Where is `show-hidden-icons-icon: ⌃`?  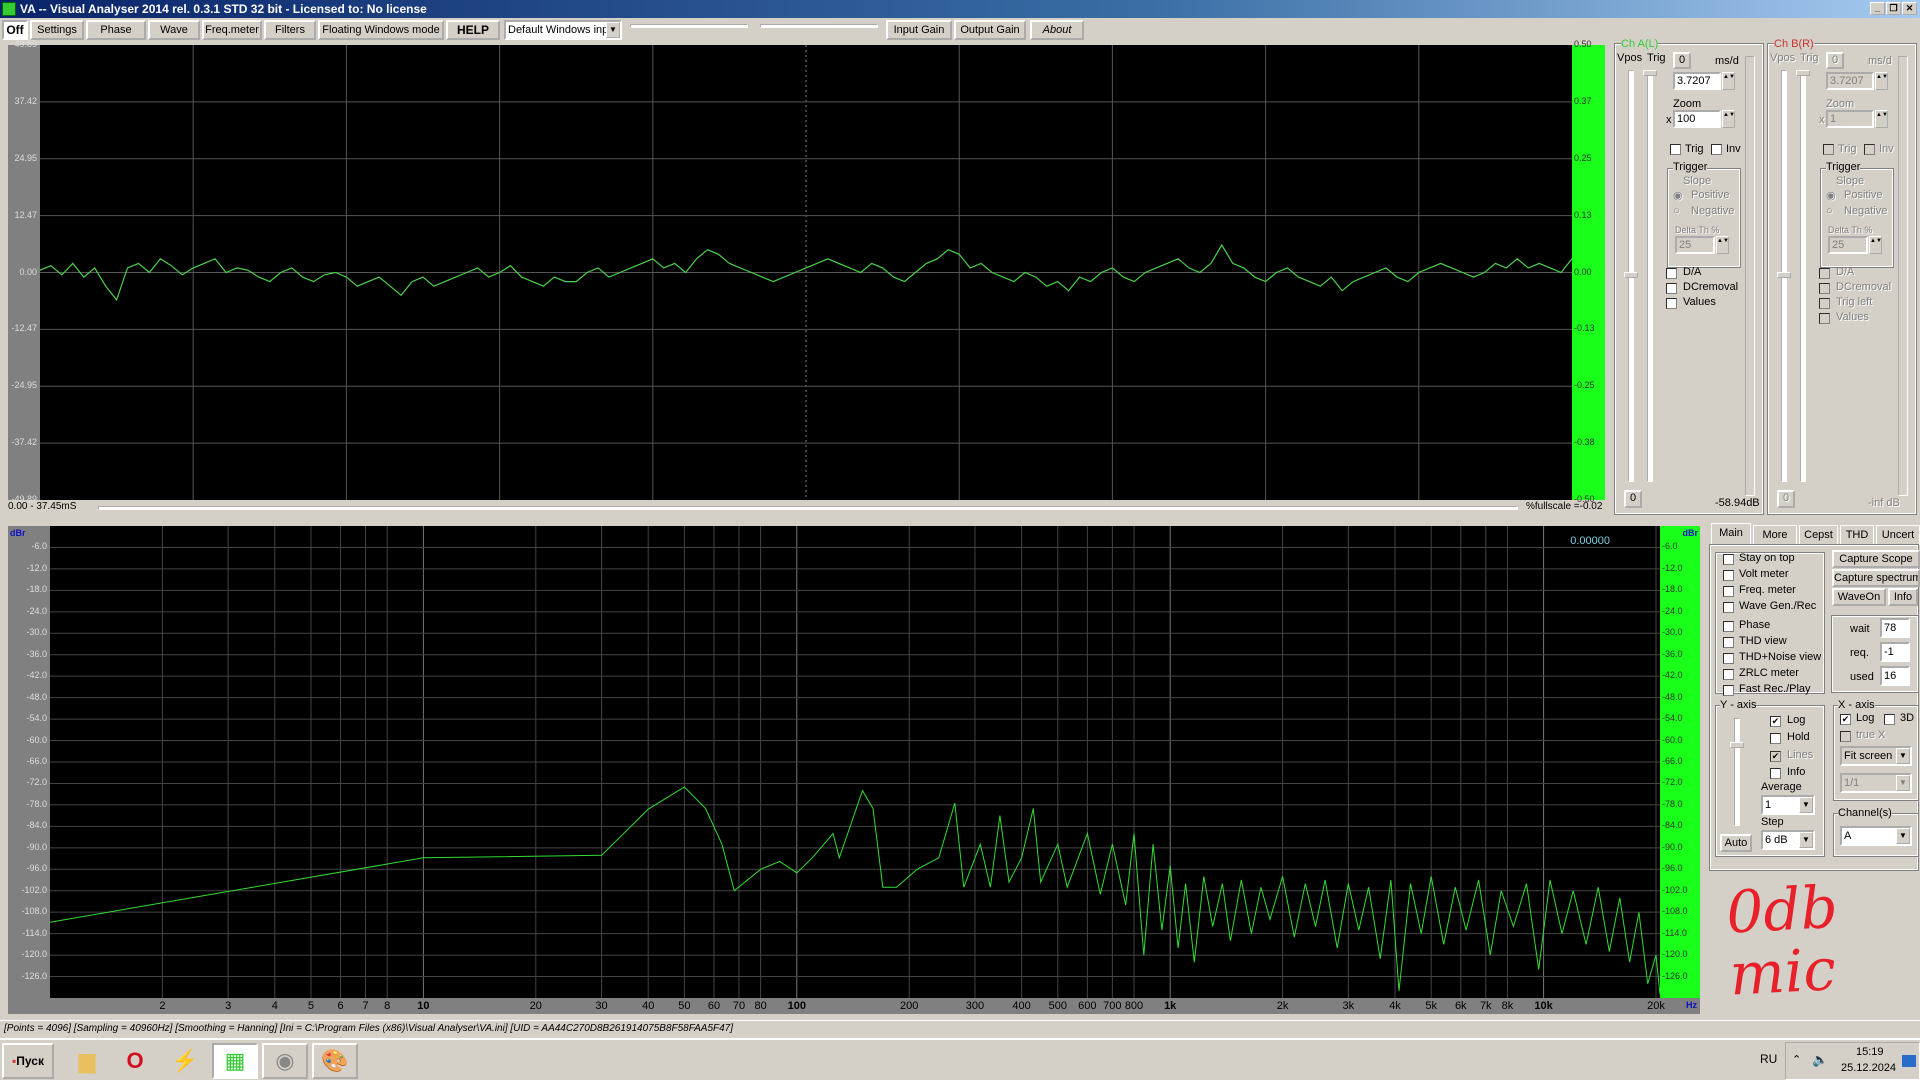
show-hidden-icons-icon: ⌃ is located at coordinates (1796, 1059).